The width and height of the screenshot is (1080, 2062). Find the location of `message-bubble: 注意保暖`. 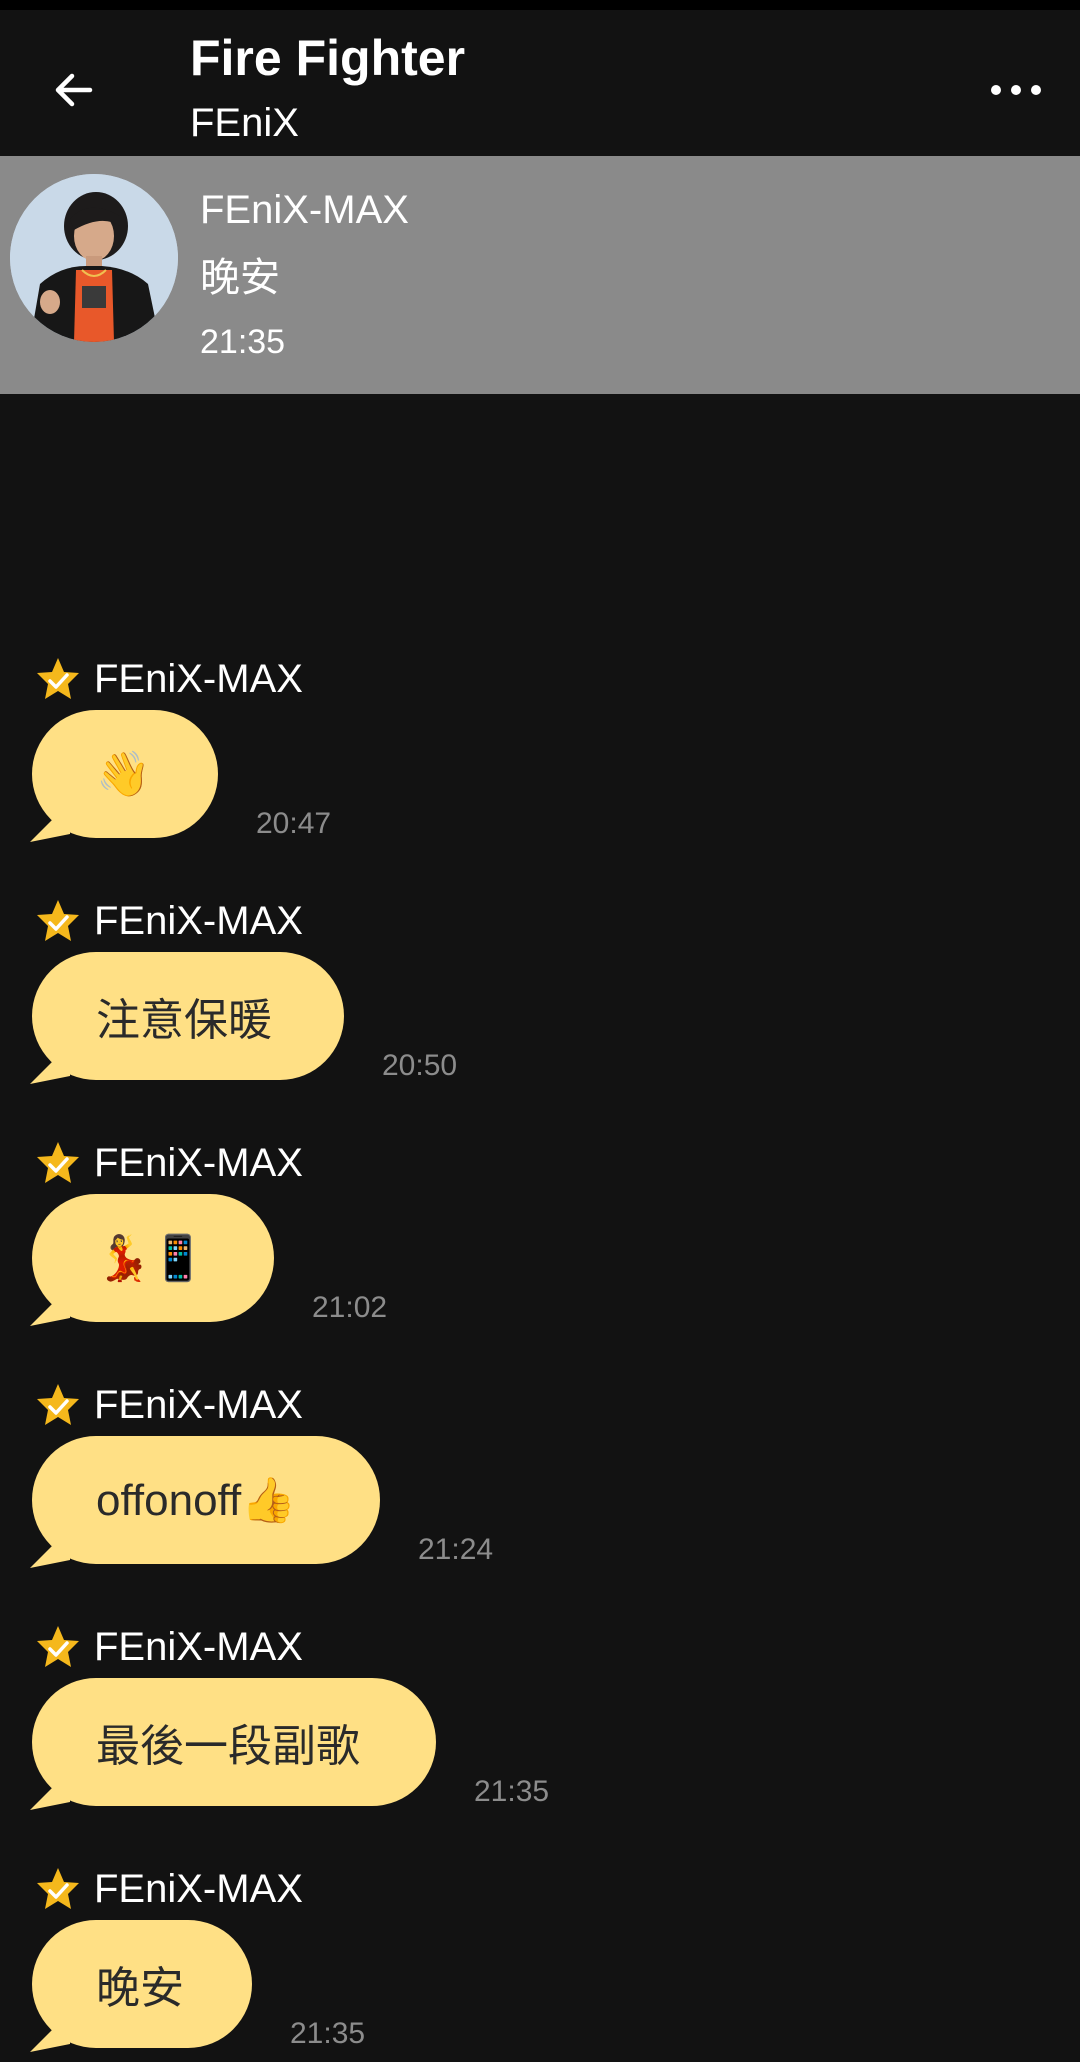

message-bubble: 注意保暖 is located at coordinates (188, 1016).